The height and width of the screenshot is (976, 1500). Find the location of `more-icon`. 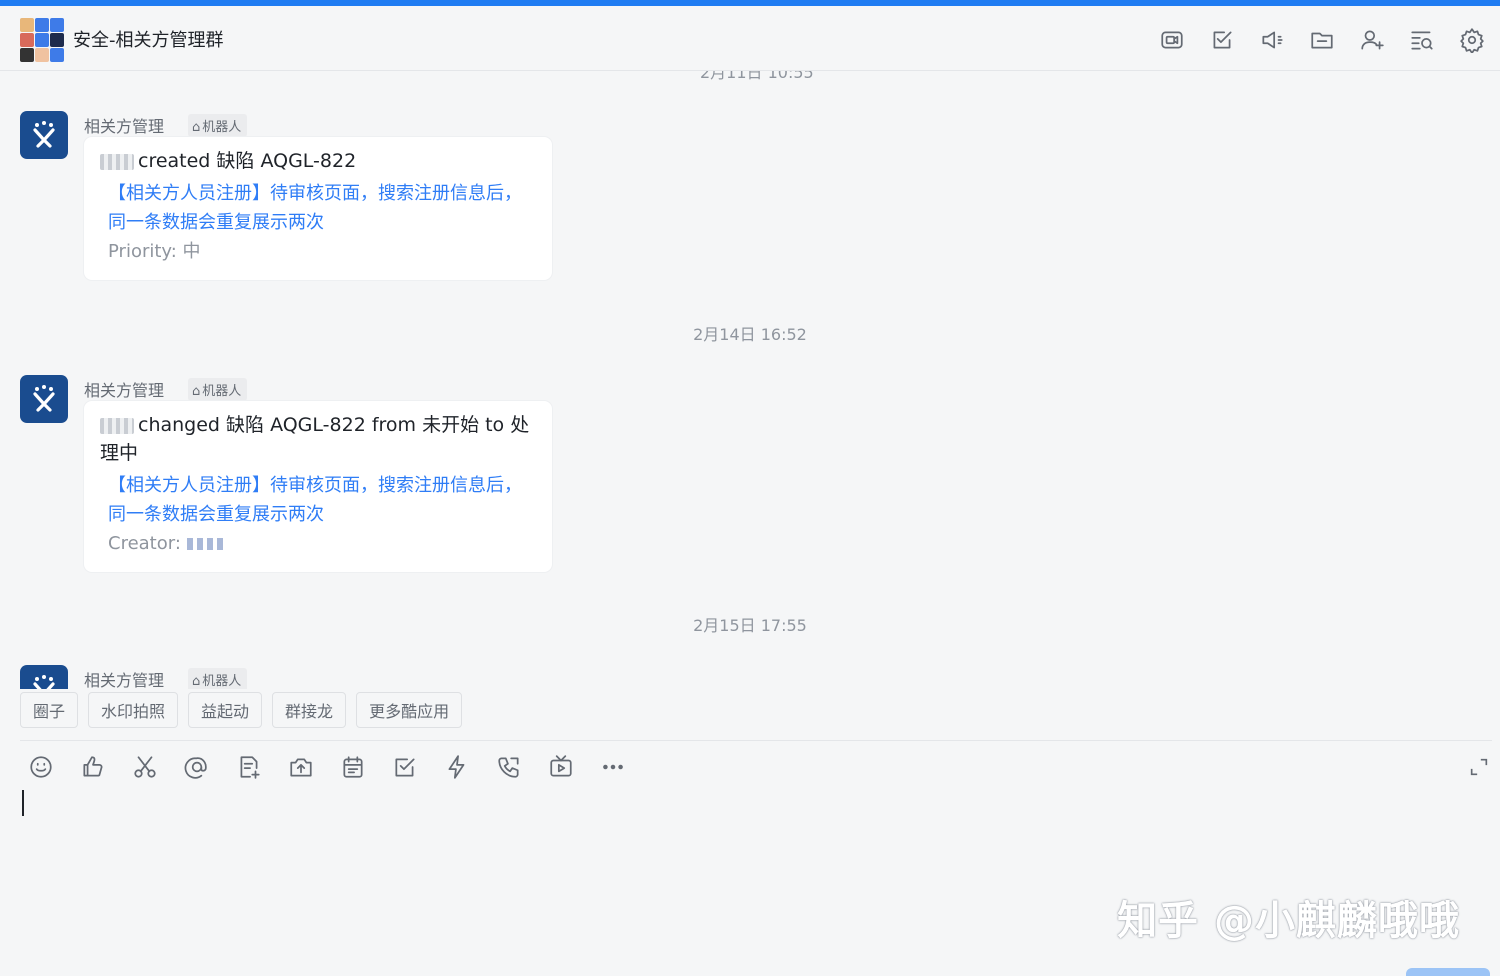

more-icon is located at coordinates (613, 767).